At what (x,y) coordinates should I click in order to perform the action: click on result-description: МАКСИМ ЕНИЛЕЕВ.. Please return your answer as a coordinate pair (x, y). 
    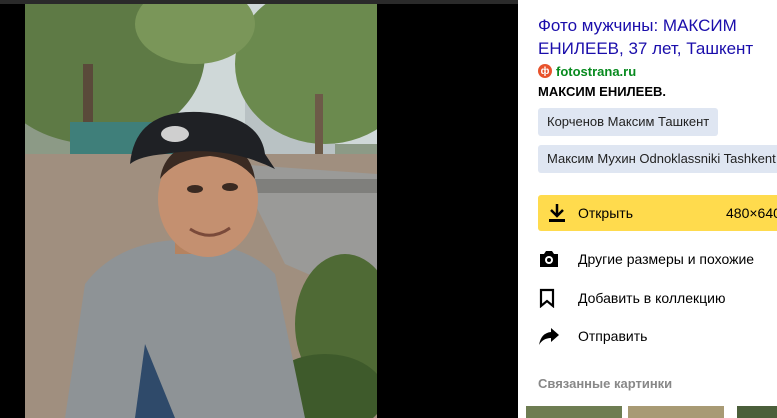
    Looking at the image, I should click on (602, 91).